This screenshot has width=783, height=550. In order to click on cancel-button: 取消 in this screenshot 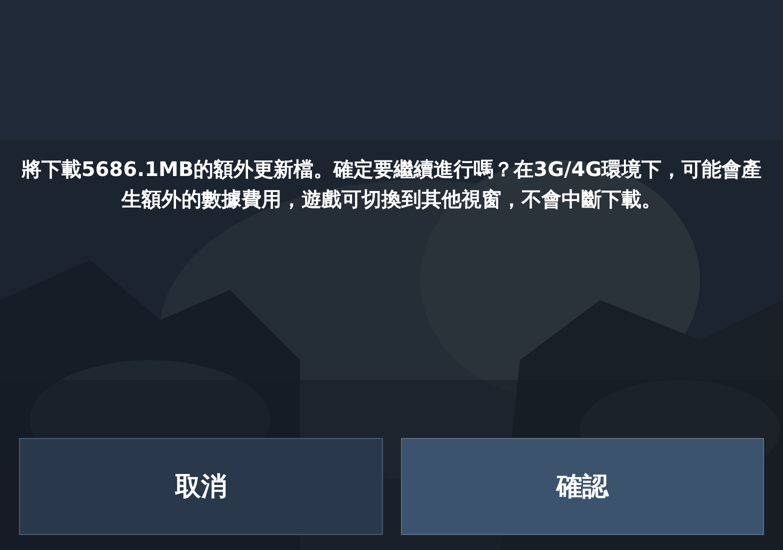, I will do `click(200, 486)`.